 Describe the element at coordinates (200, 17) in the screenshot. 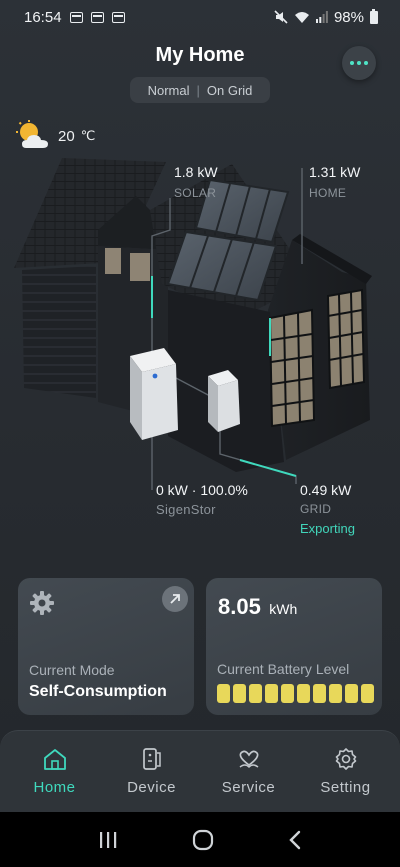

I see `status-bar: 16:54 98%` at that location.